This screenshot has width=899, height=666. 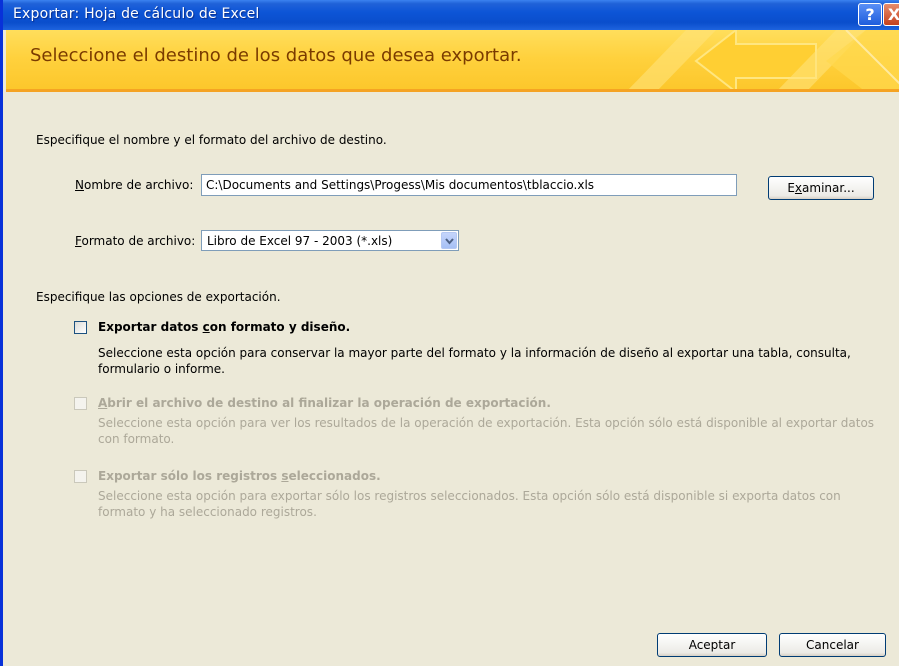 What do you see at coordinates (870, 14) in the screenshot?
I see `help-button: ?` at bounding box center [870, 14].